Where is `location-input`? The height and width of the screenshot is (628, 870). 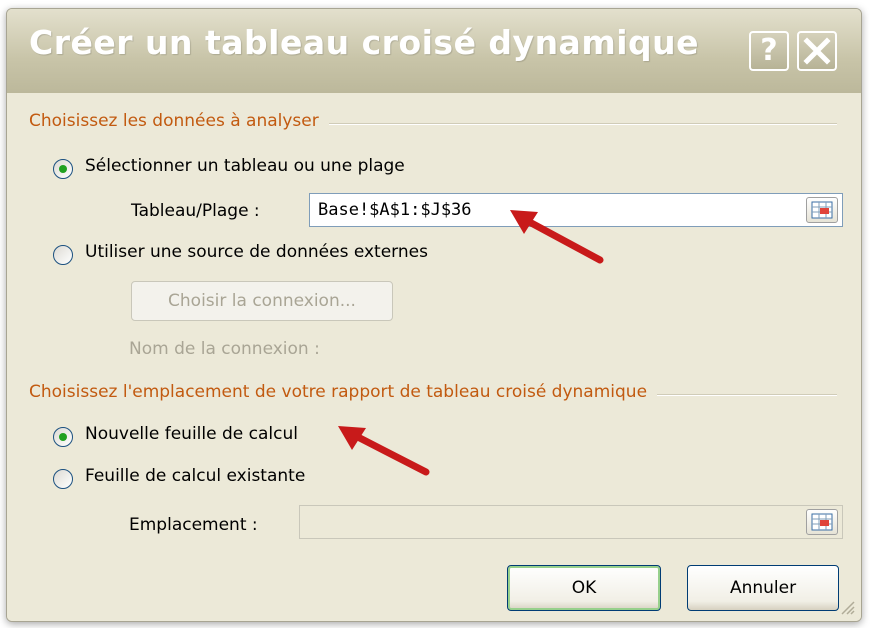 location-input is located at coordinates (571, 522).